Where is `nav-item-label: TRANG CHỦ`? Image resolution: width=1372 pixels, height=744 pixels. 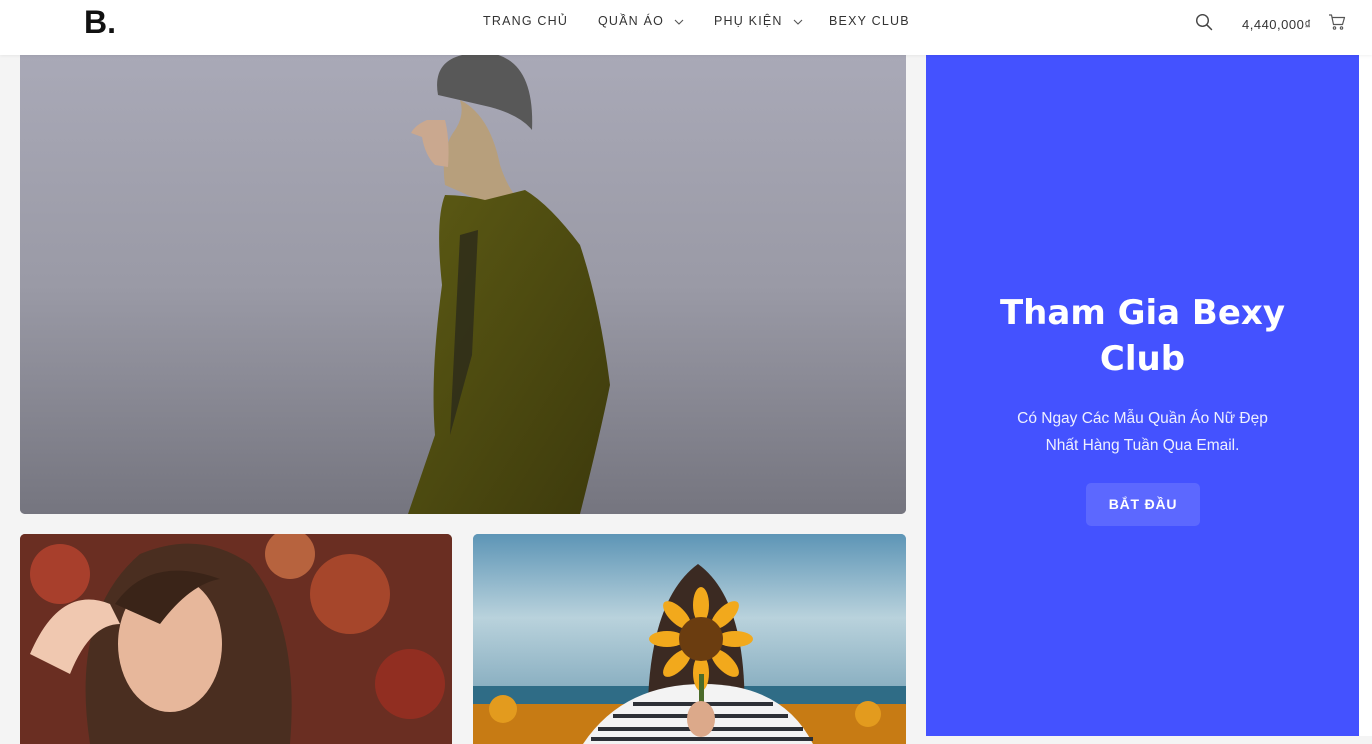 nav-item-label: TRANG CHỦ is located at coordinates (526, 21).